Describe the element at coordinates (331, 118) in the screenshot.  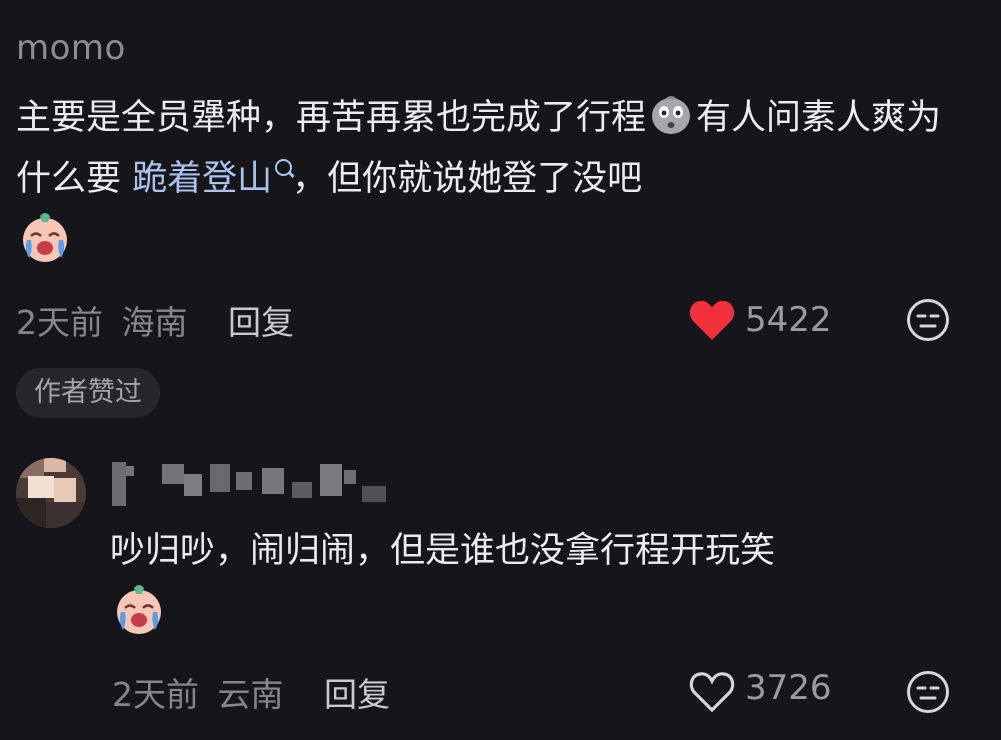
I see `comment-text-part: 主要是全员犟种，再苦再累也完成了行程` at that location.